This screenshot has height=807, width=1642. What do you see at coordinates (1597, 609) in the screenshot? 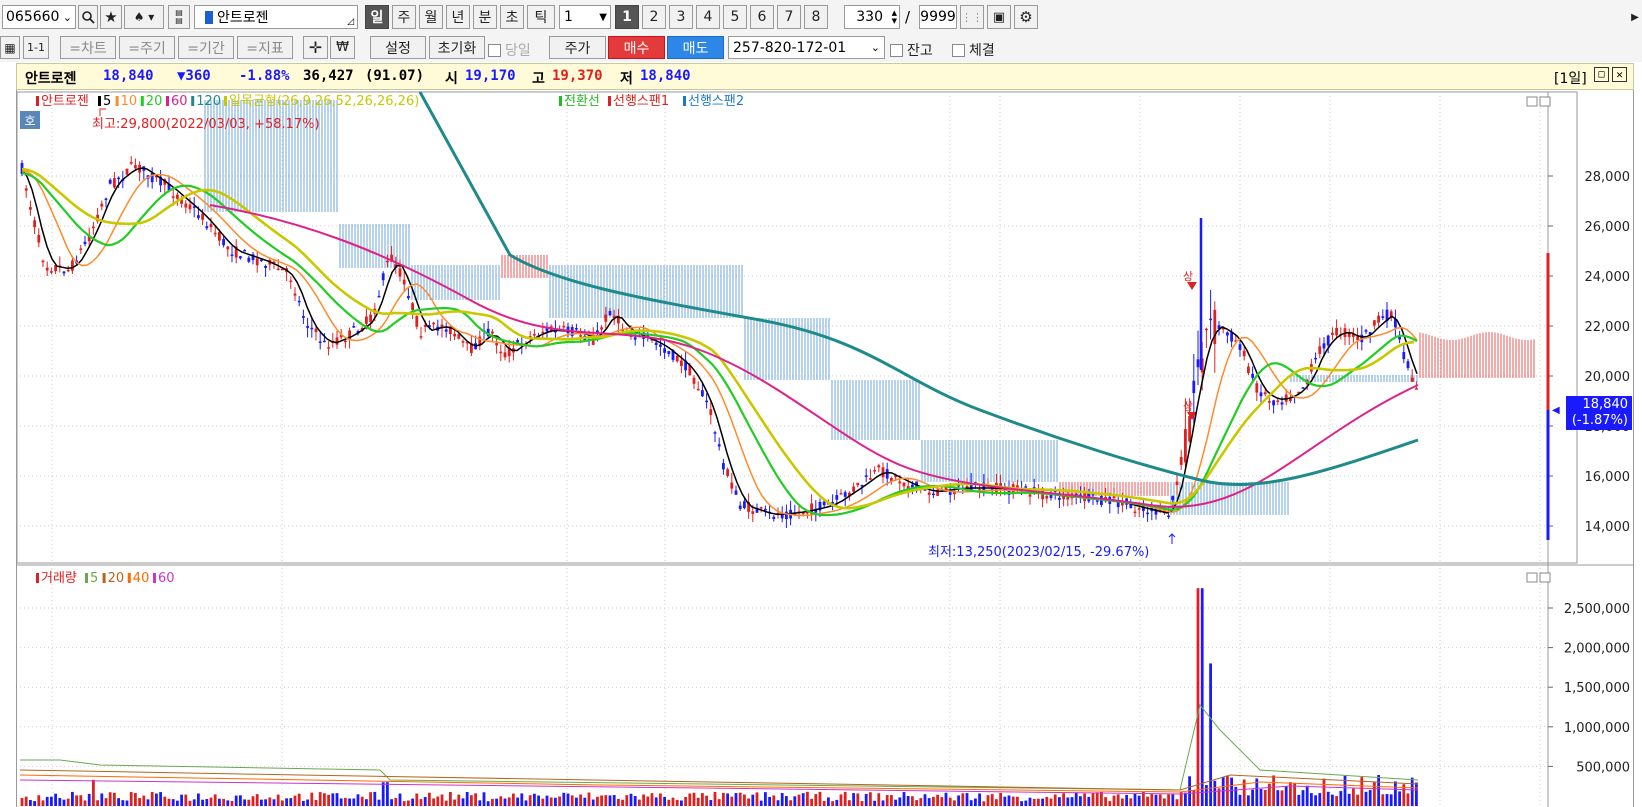
I see `volume-tick-label: 2,500,000` at bounding box center [1597, 609].